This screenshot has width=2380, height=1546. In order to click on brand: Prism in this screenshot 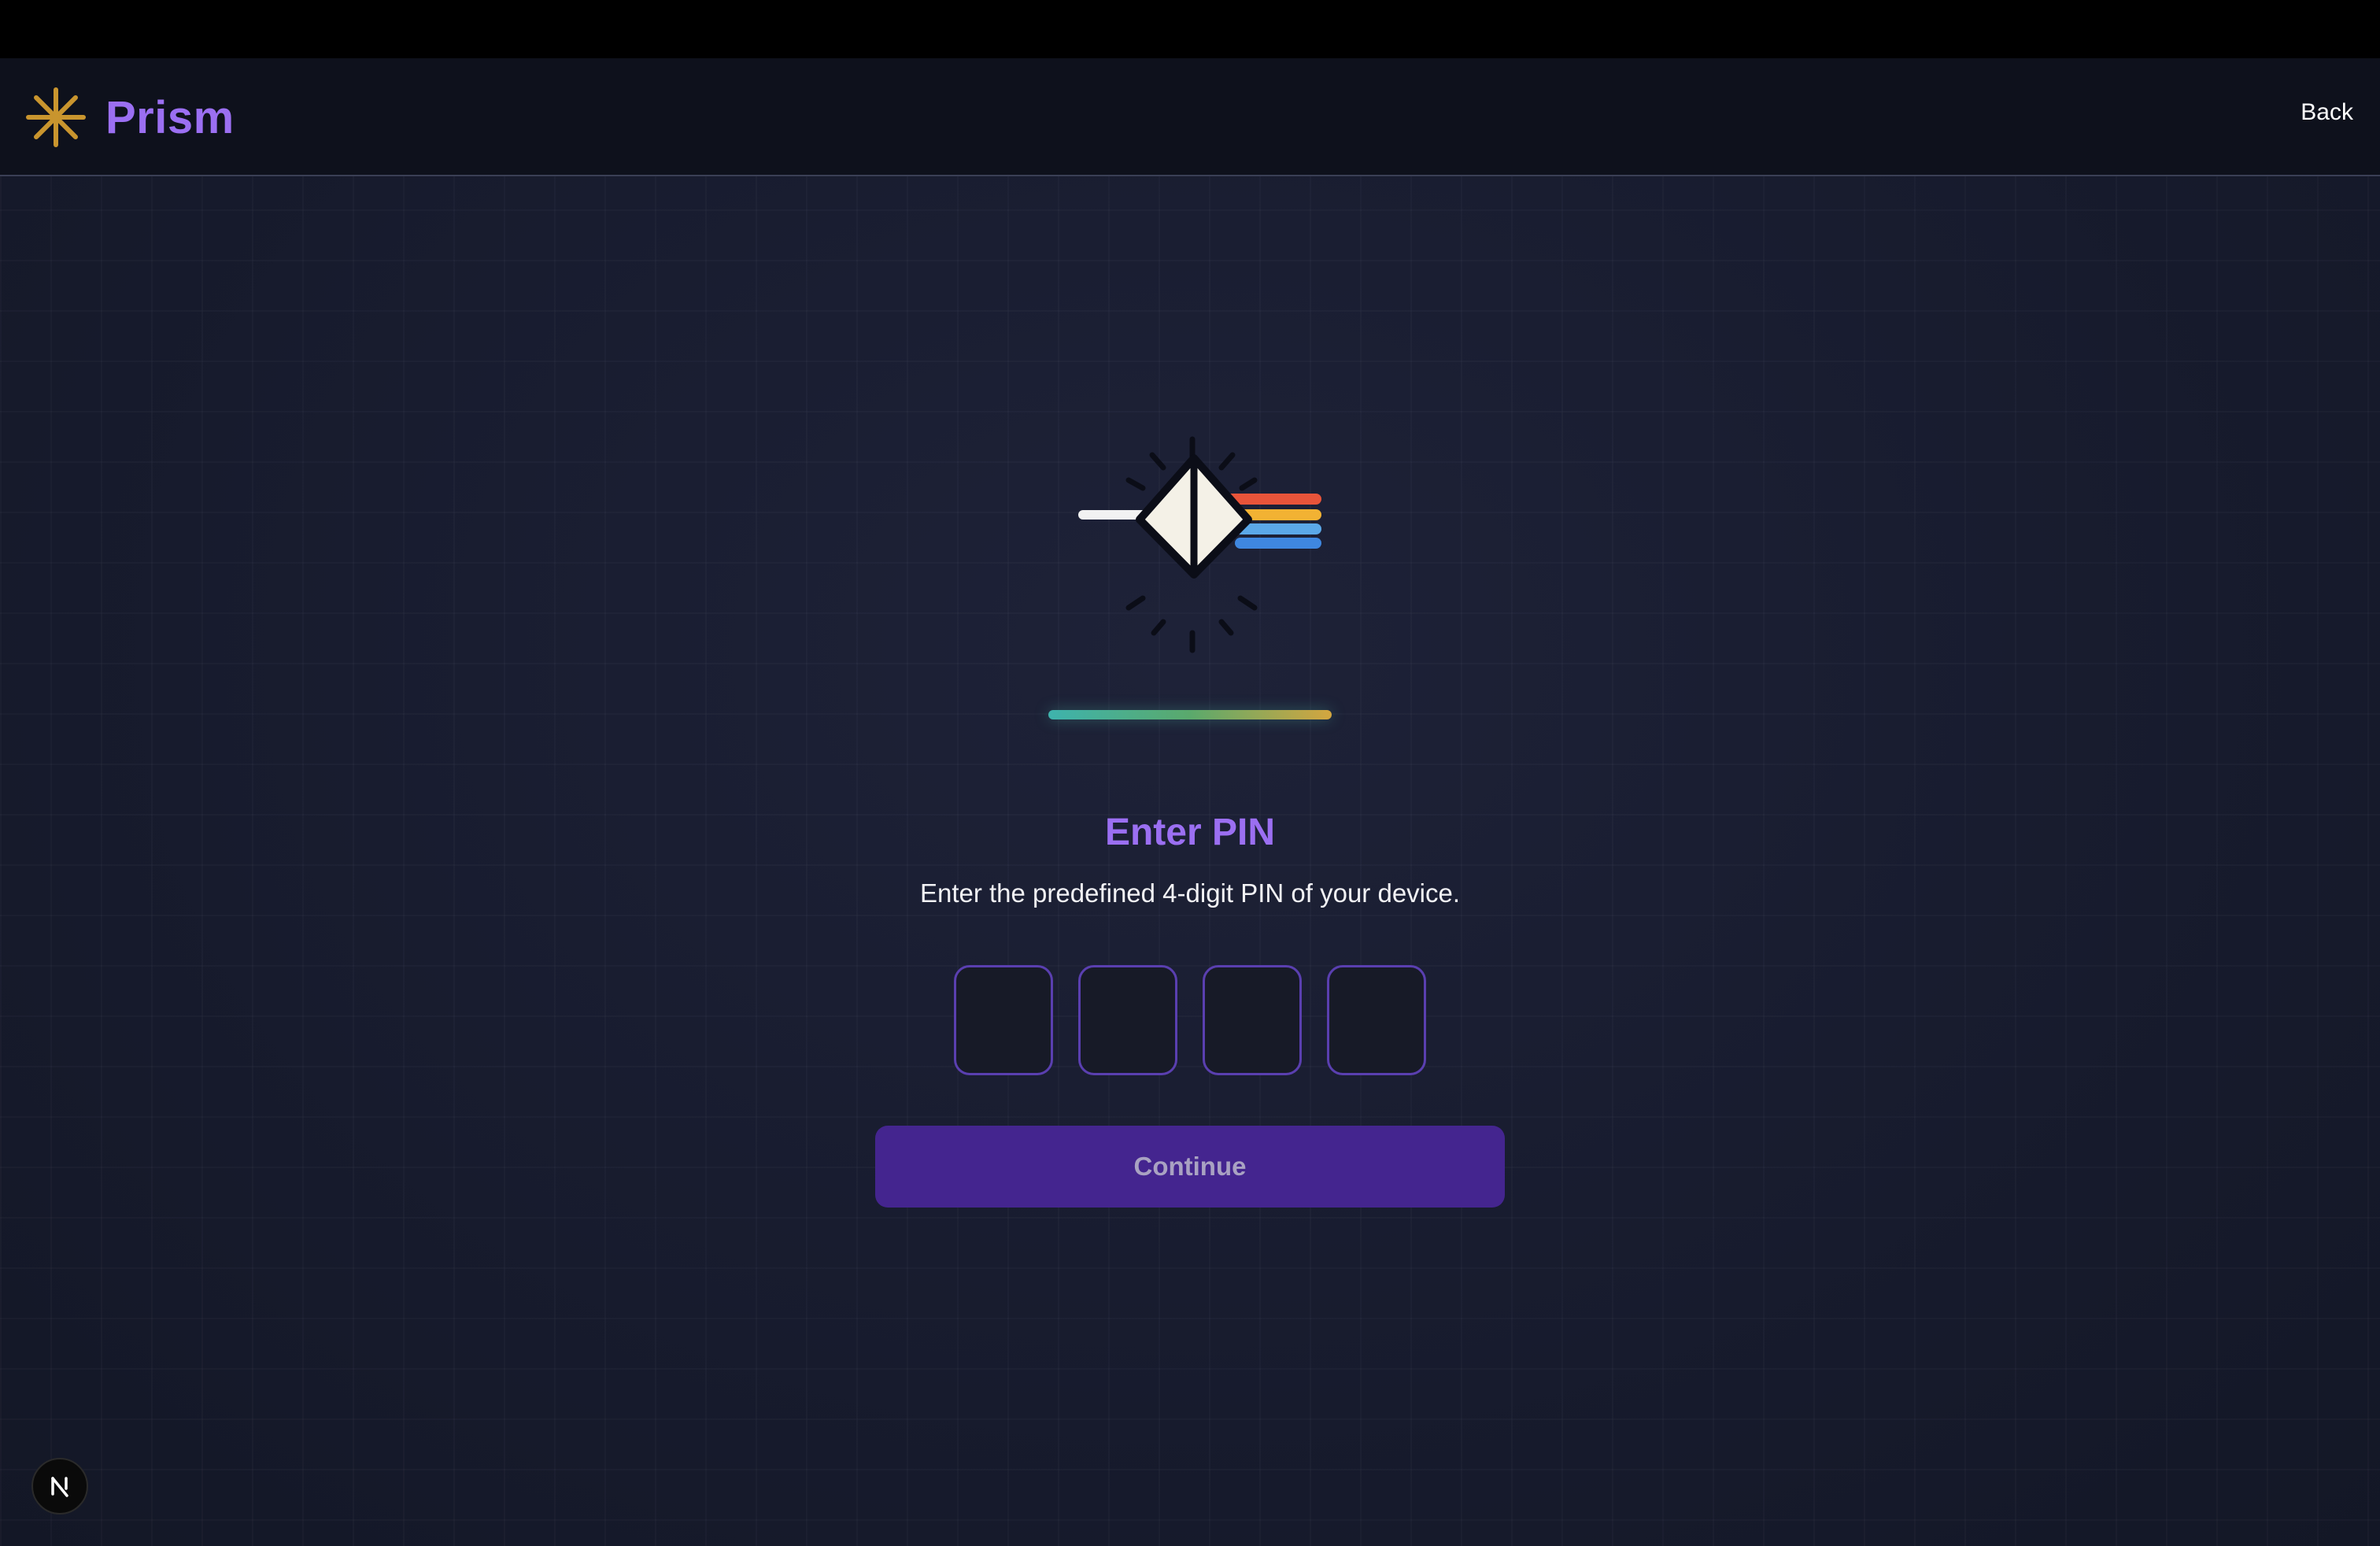, I will do `click(130, 118)`.